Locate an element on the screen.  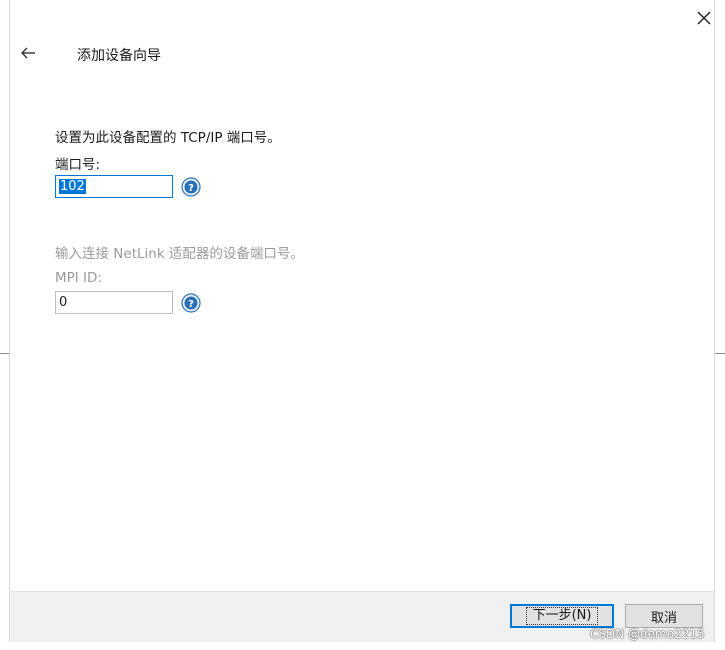
back-button is located at coordinates (28, 53).